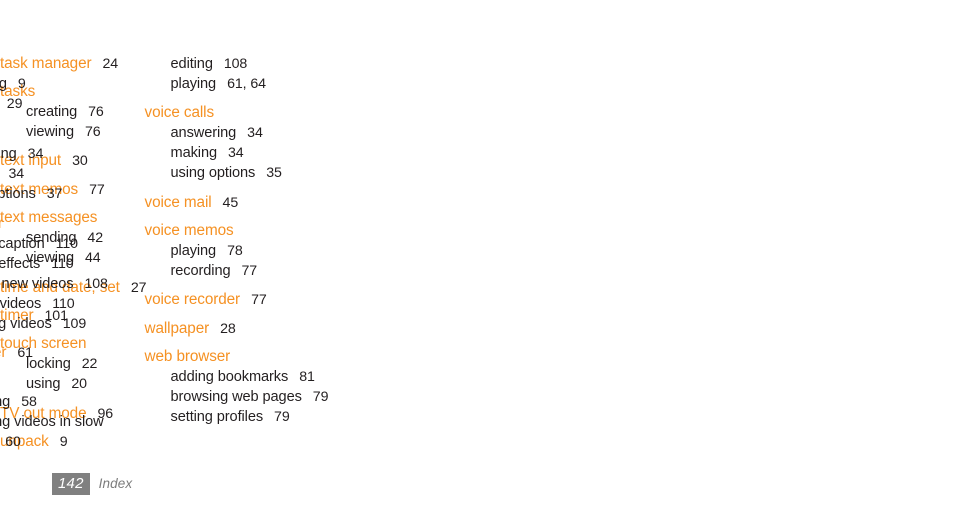  What do you see at coordinates (21, 84) in the screenshot?
I see `index-entry-page-number: 9` at bounding box center [21, 84].